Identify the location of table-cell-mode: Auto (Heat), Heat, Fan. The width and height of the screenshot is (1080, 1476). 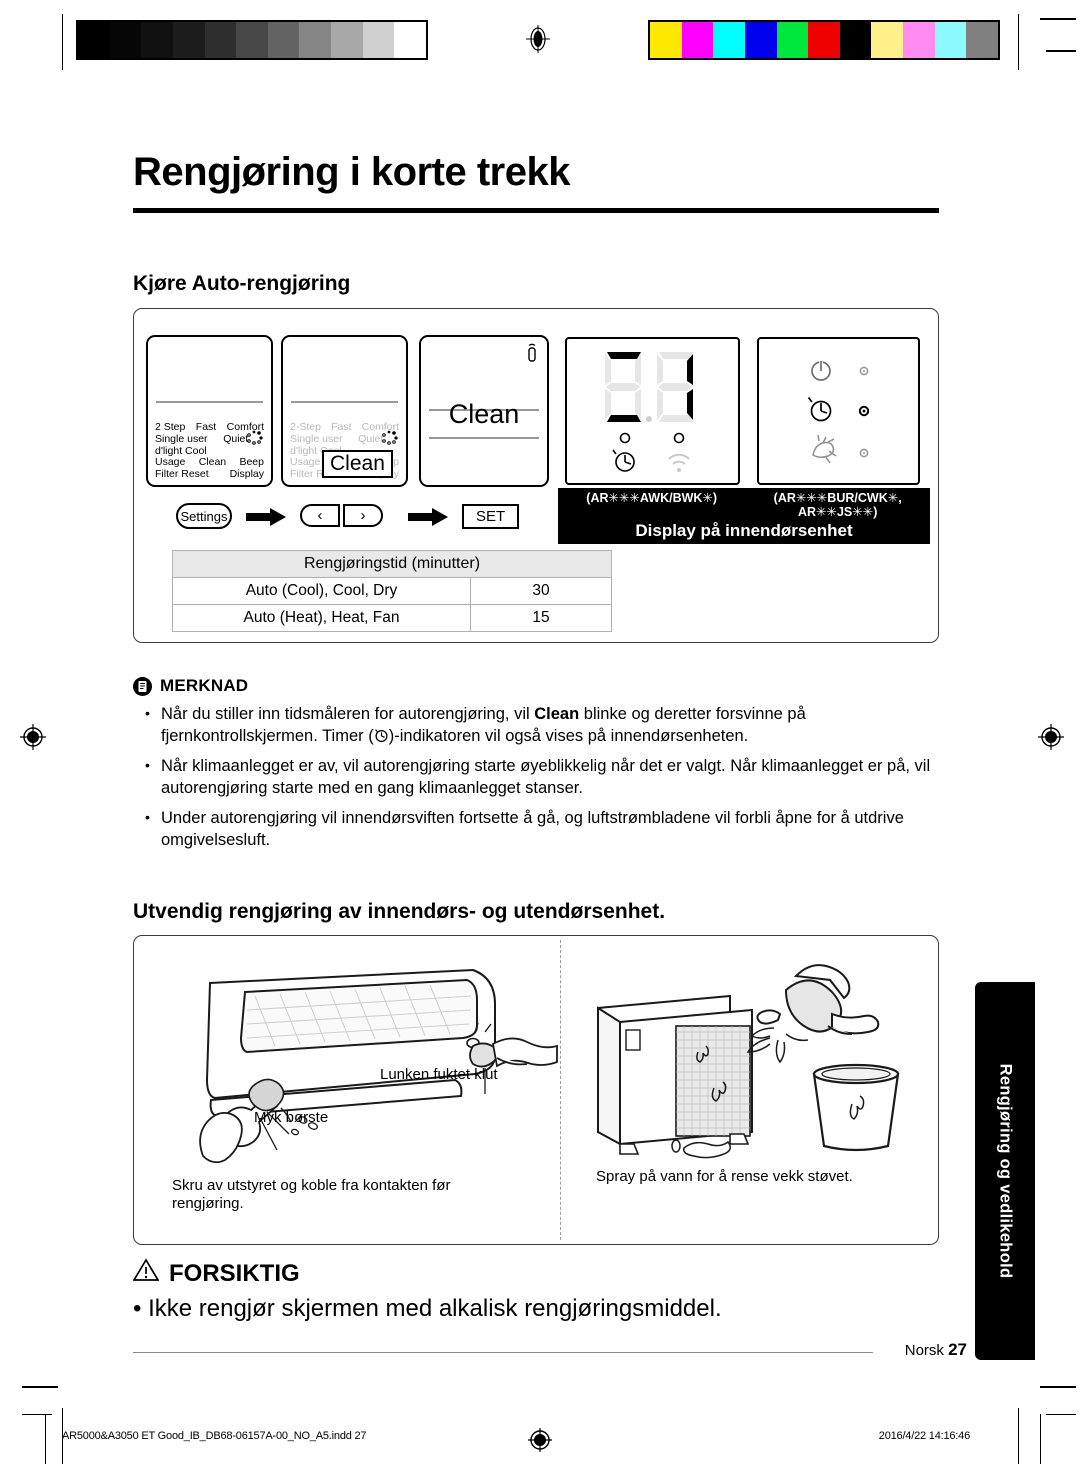
(321, 618).